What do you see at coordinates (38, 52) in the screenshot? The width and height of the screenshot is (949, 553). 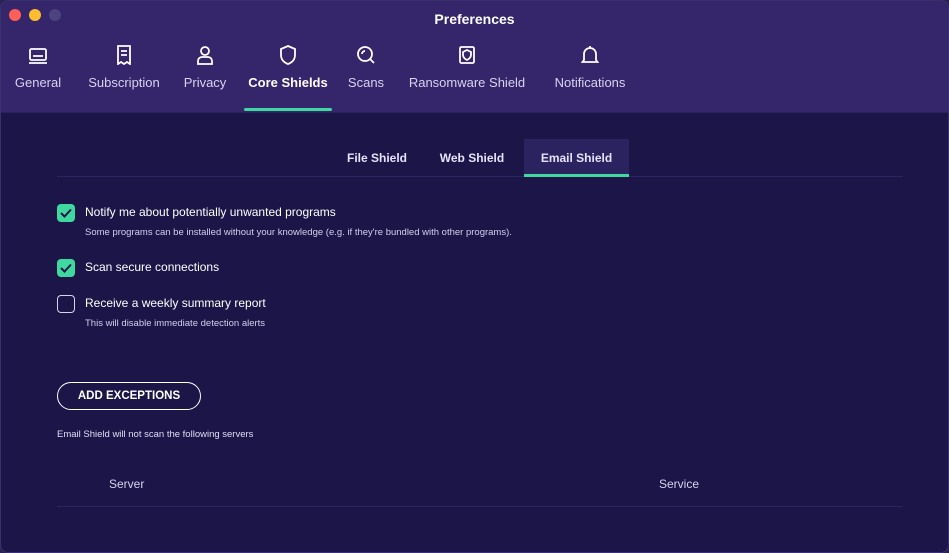 I see `monitor-icon` at bounding box center [38, 52].